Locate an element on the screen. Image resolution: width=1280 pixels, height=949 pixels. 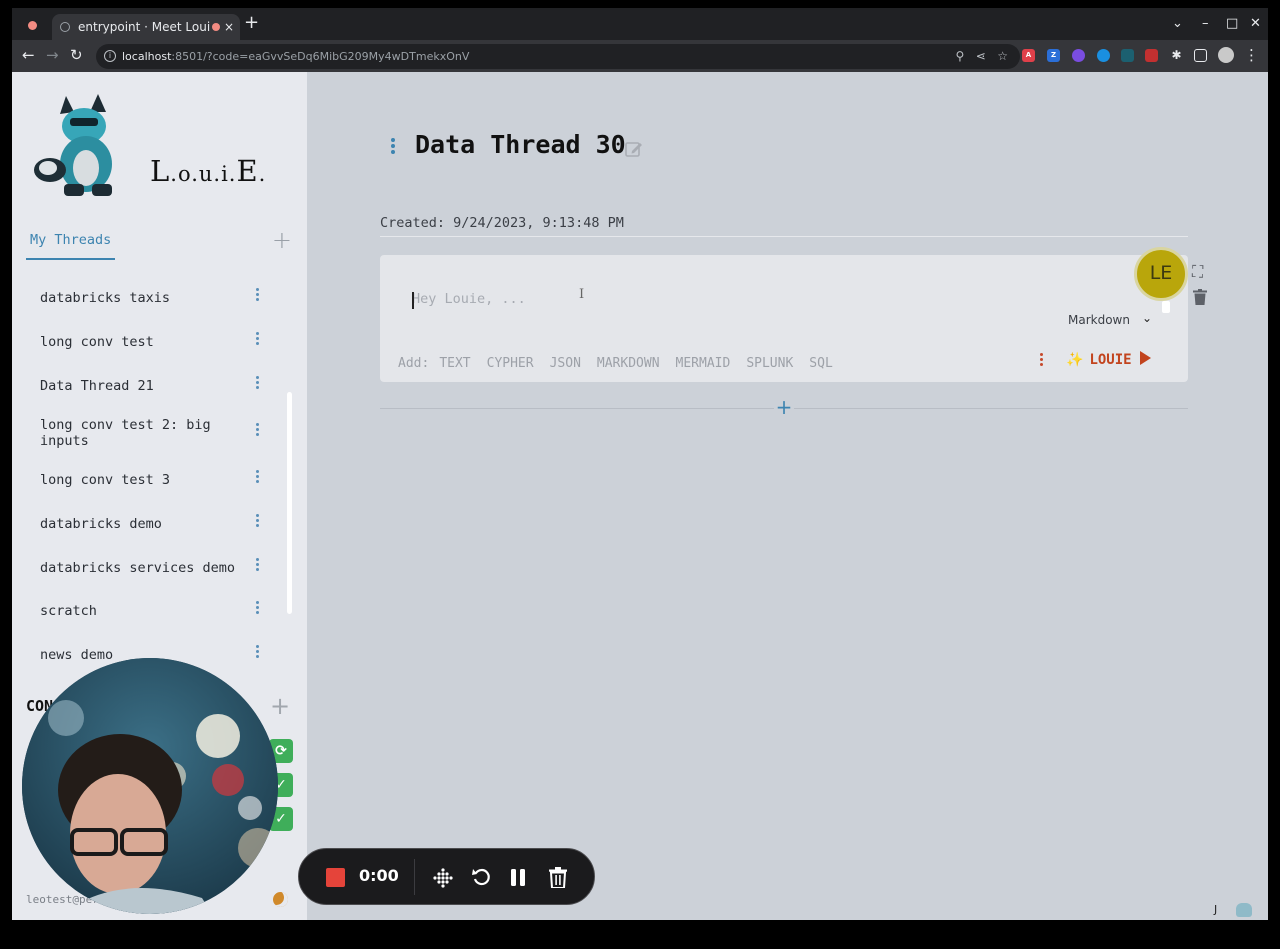
add-text-option: TEXT is located at coordinates (454, 363).